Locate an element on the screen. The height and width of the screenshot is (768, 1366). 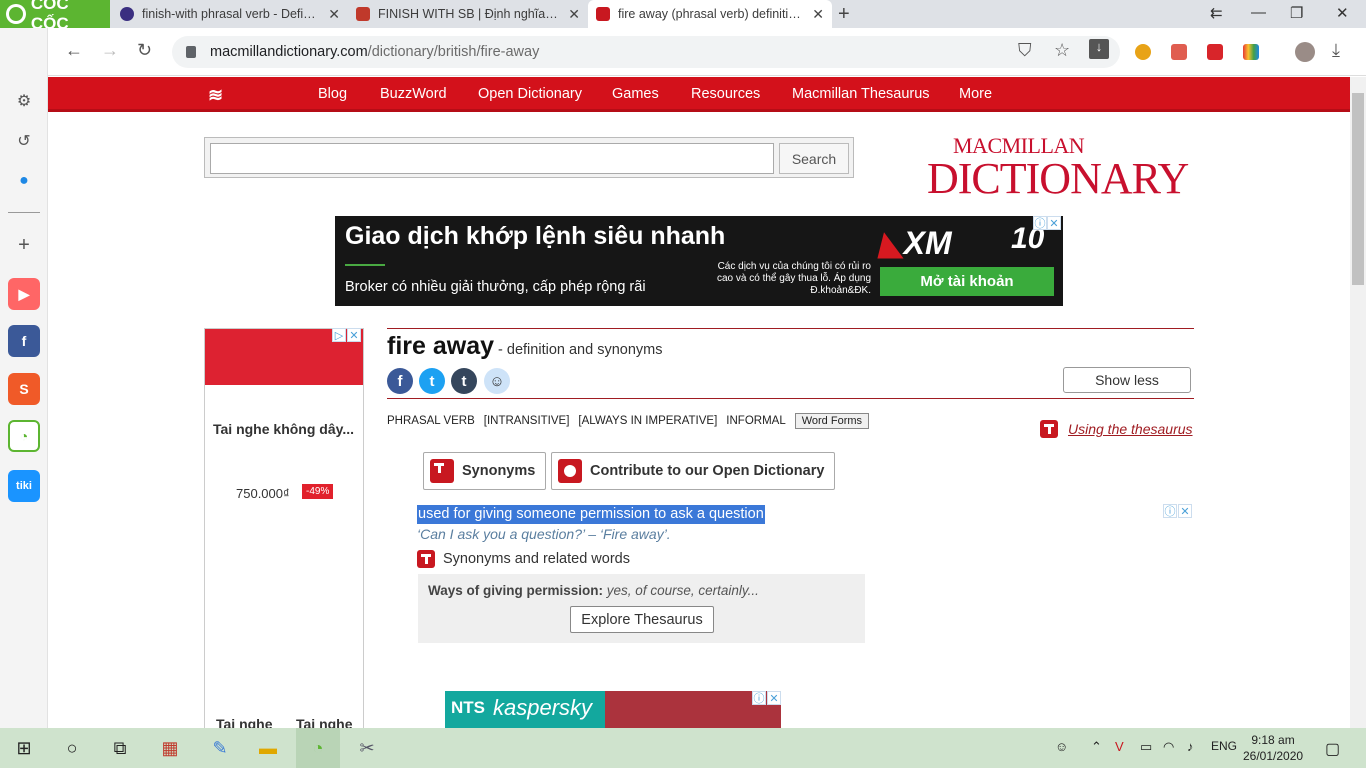
downloads-icon: ⤓ is located at coordinates (1336, 50).